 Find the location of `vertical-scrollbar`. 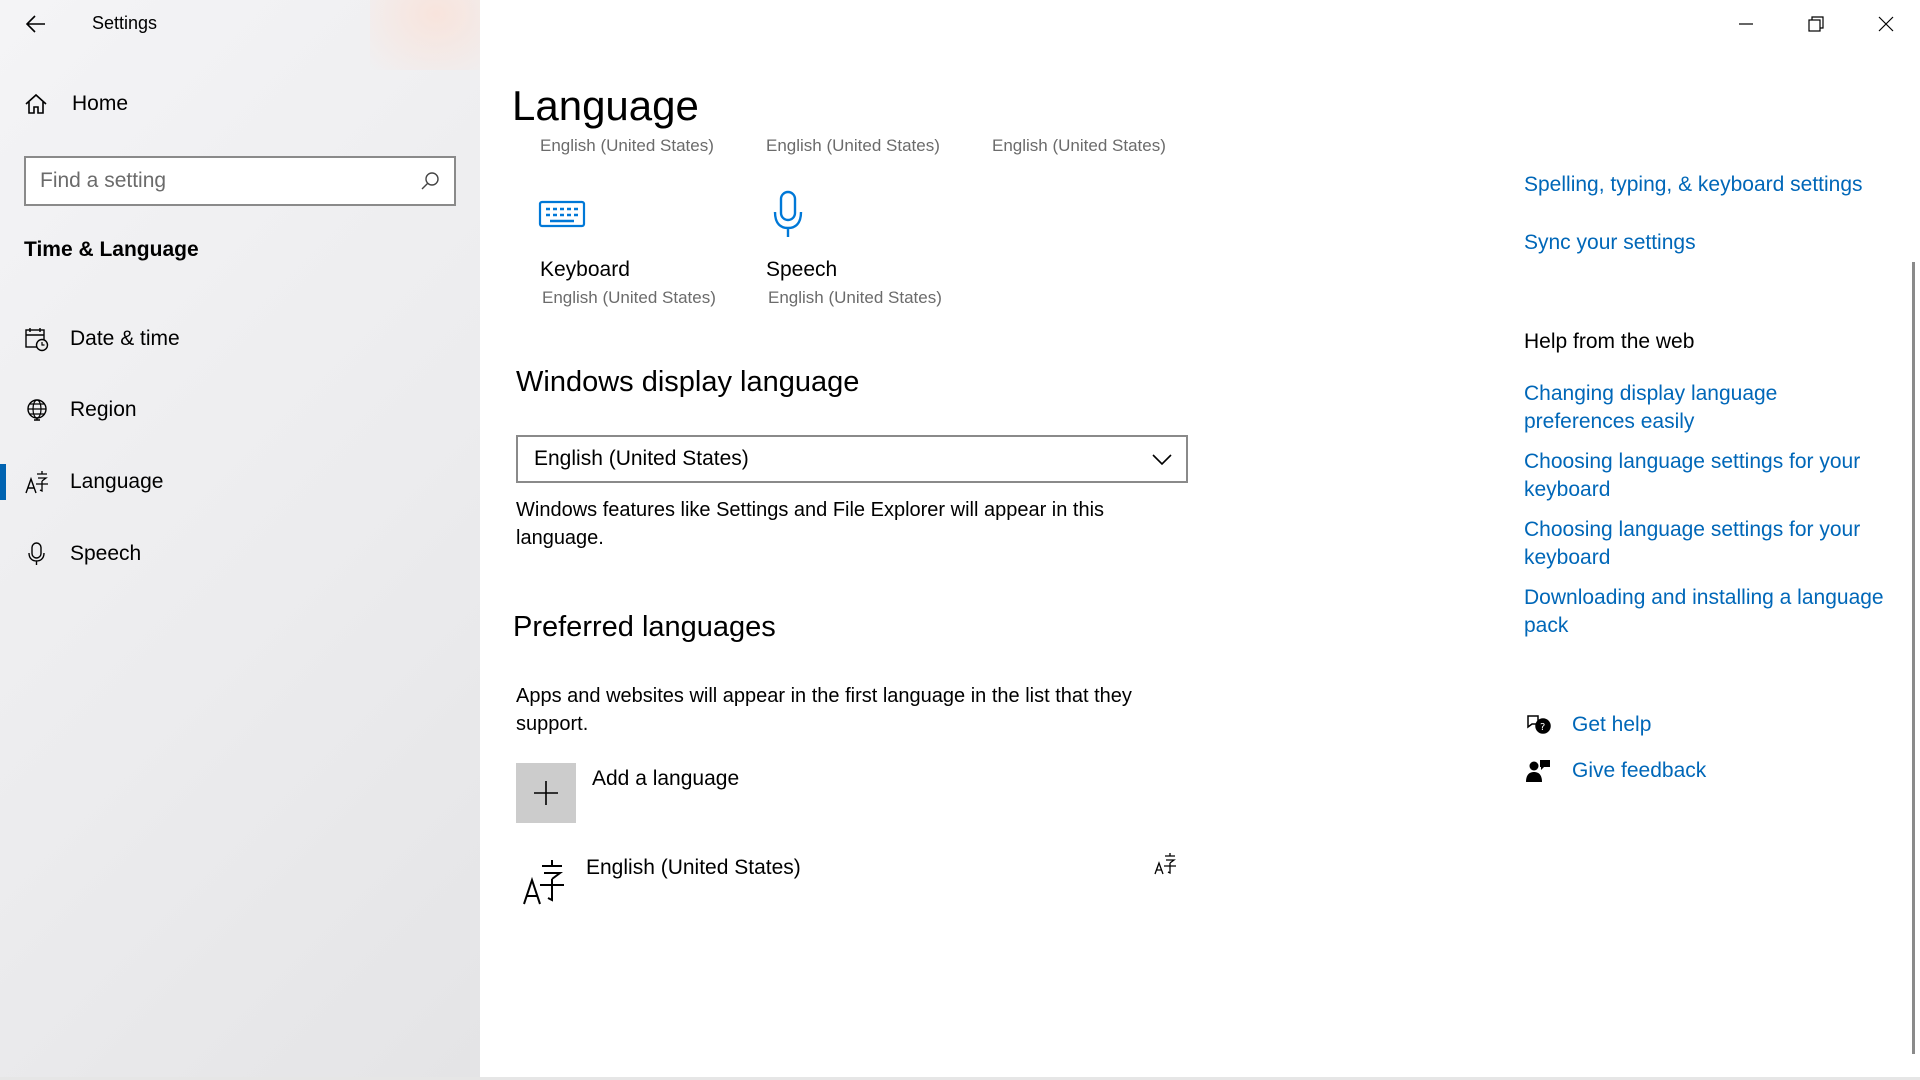

vertical-scrollbar is located at coordinates (1913, 658).